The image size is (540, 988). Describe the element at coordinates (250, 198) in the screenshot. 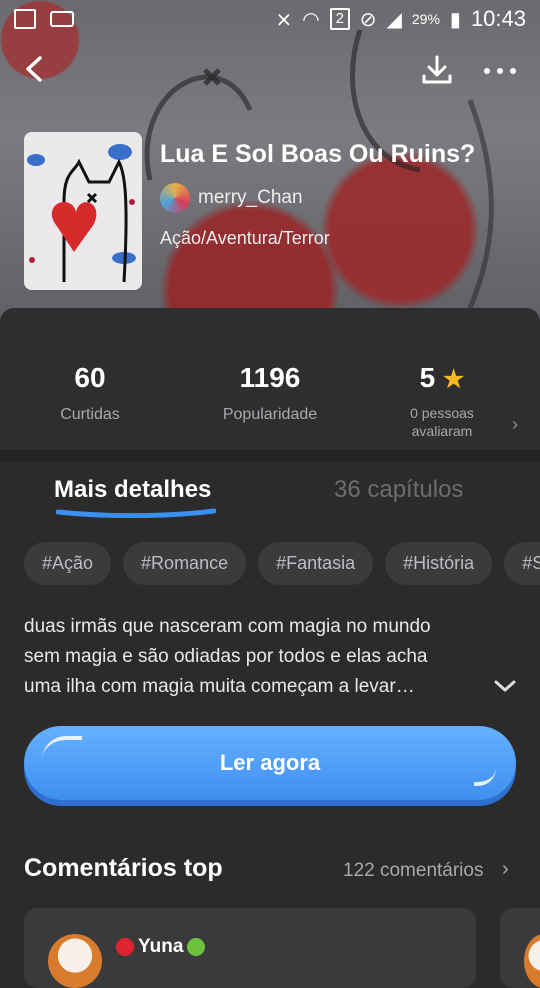

I see `author-name: merry_Chan` at that location.